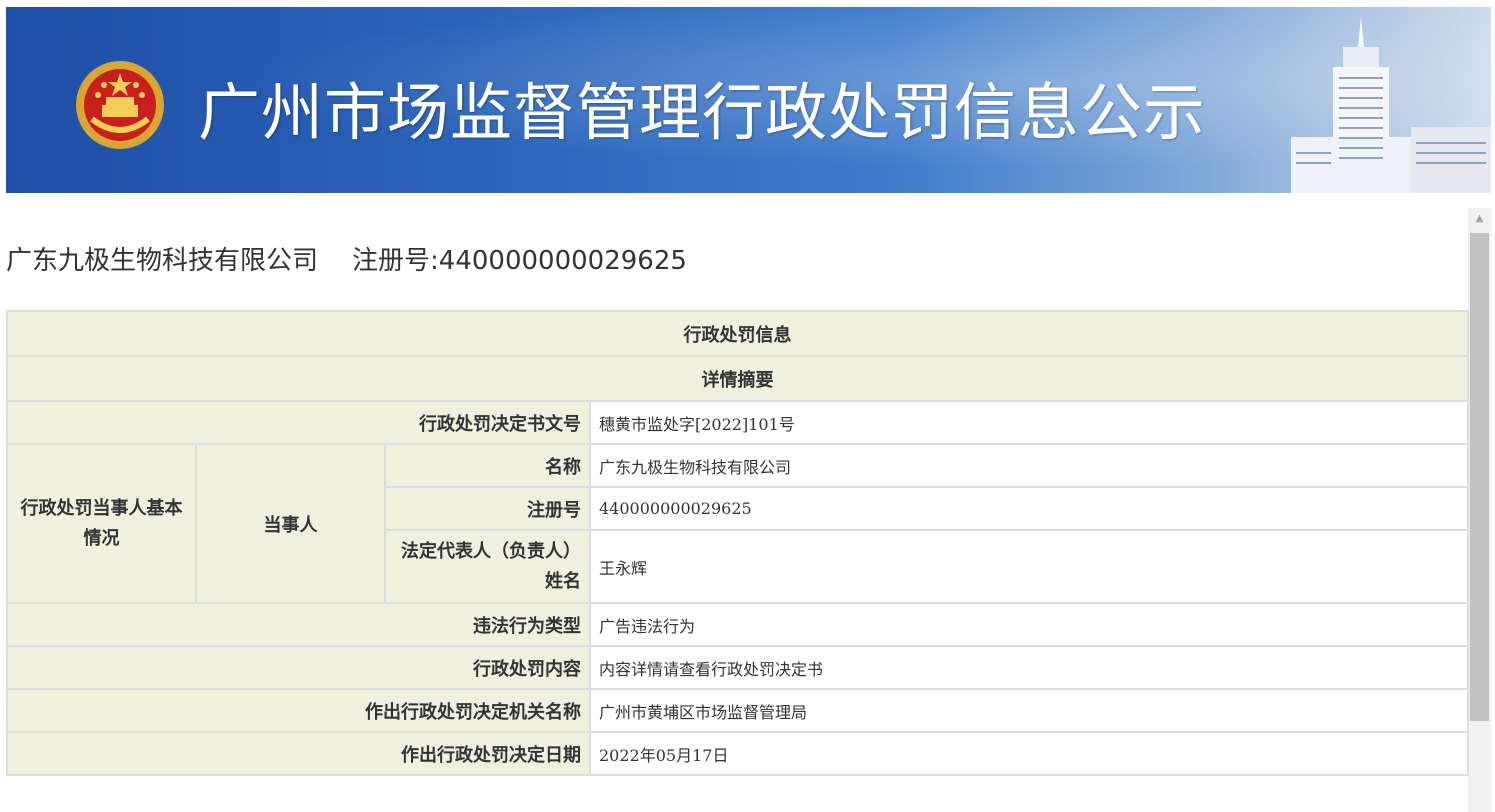 The width and height of the screenshot is (1495, 812). What do you see at coordinates (1391, 105) in the screenshot?
I see `government-building-icon` at bounding box center [1391, 105].